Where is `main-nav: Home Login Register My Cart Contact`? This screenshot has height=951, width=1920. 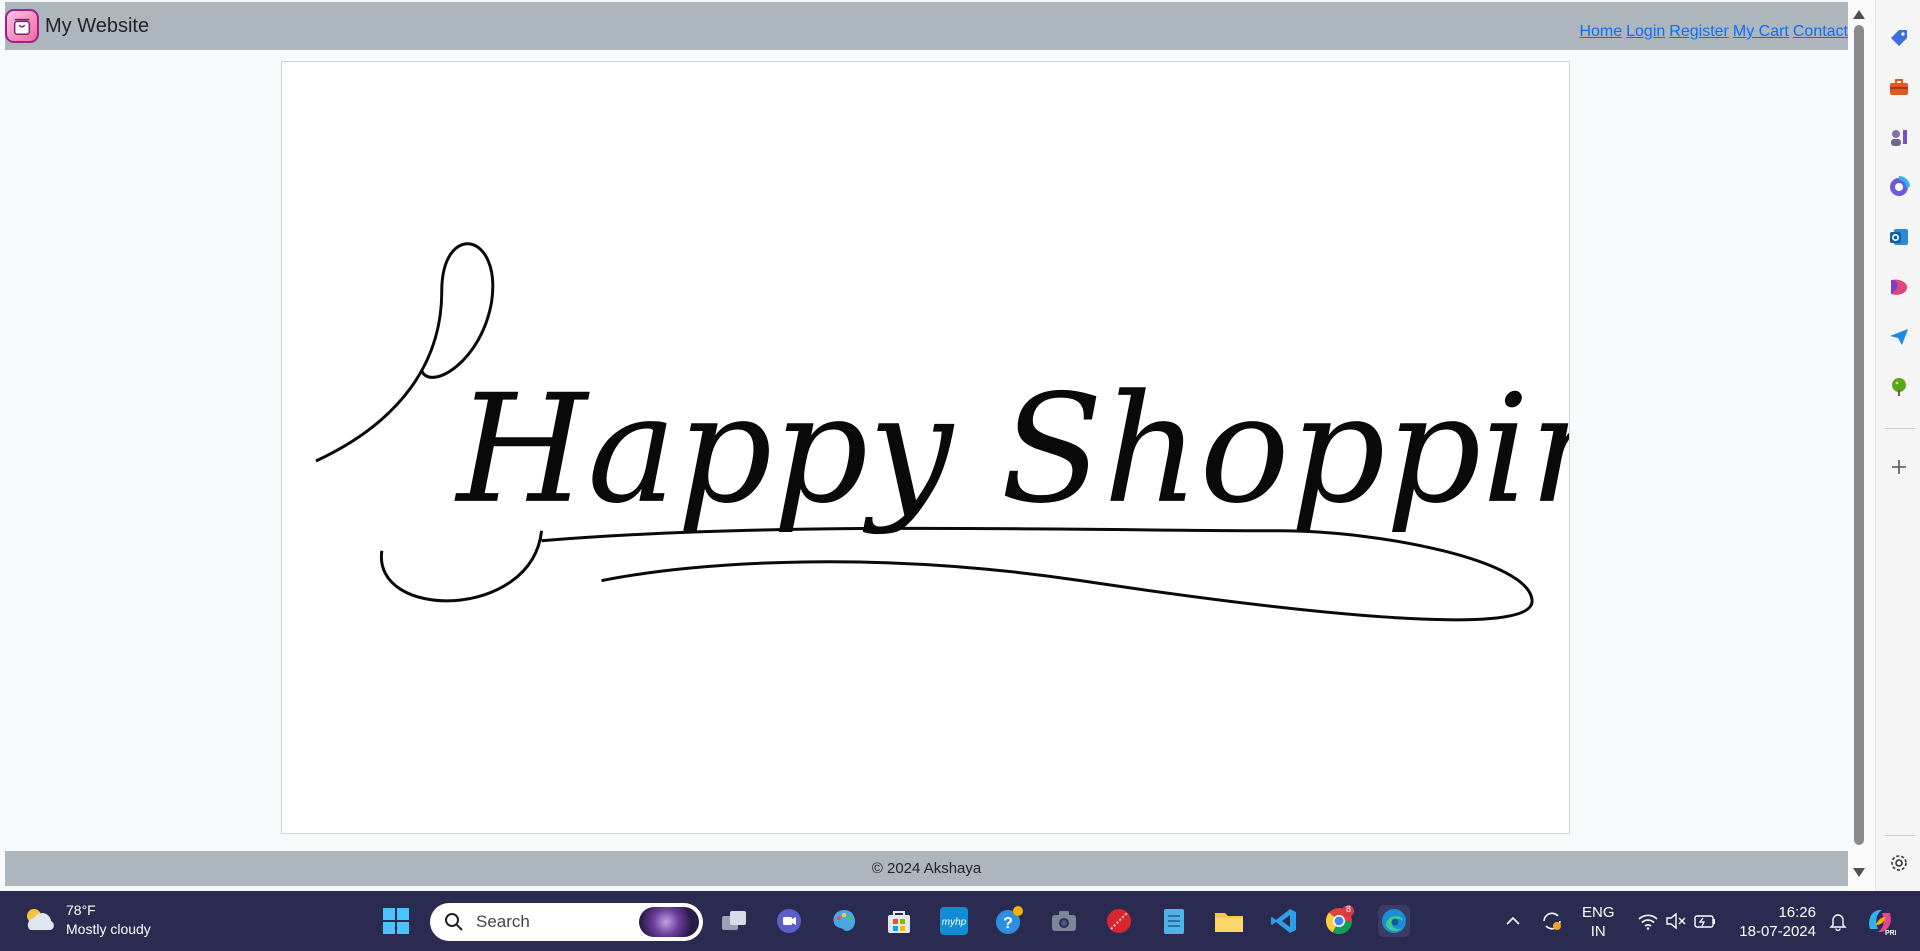
main-nav: Home Login Register My Cart Contact is located at coordinates (1713, 32).